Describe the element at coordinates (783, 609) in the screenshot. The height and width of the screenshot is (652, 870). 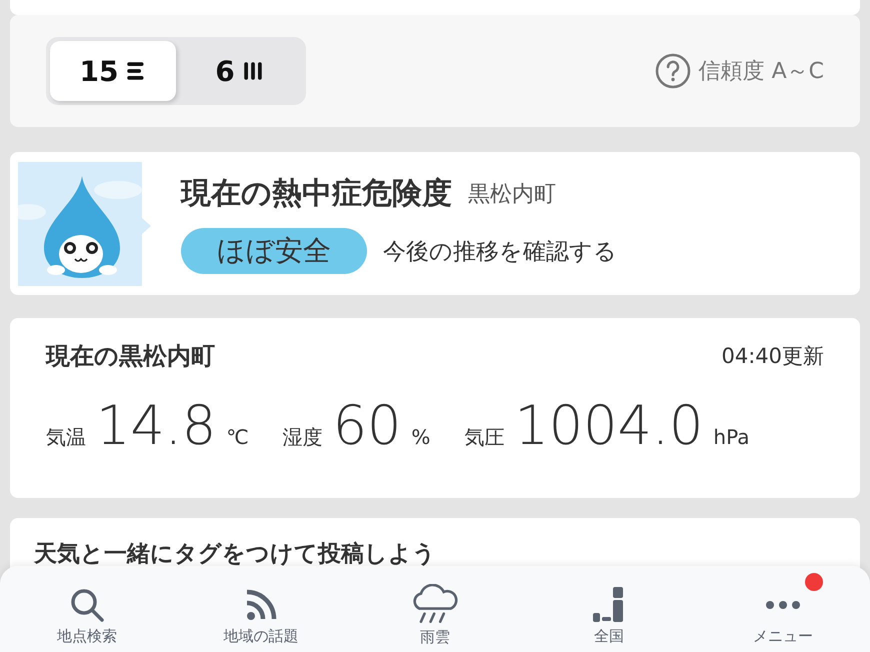
I see `nav-tab: メニュー` at that location.